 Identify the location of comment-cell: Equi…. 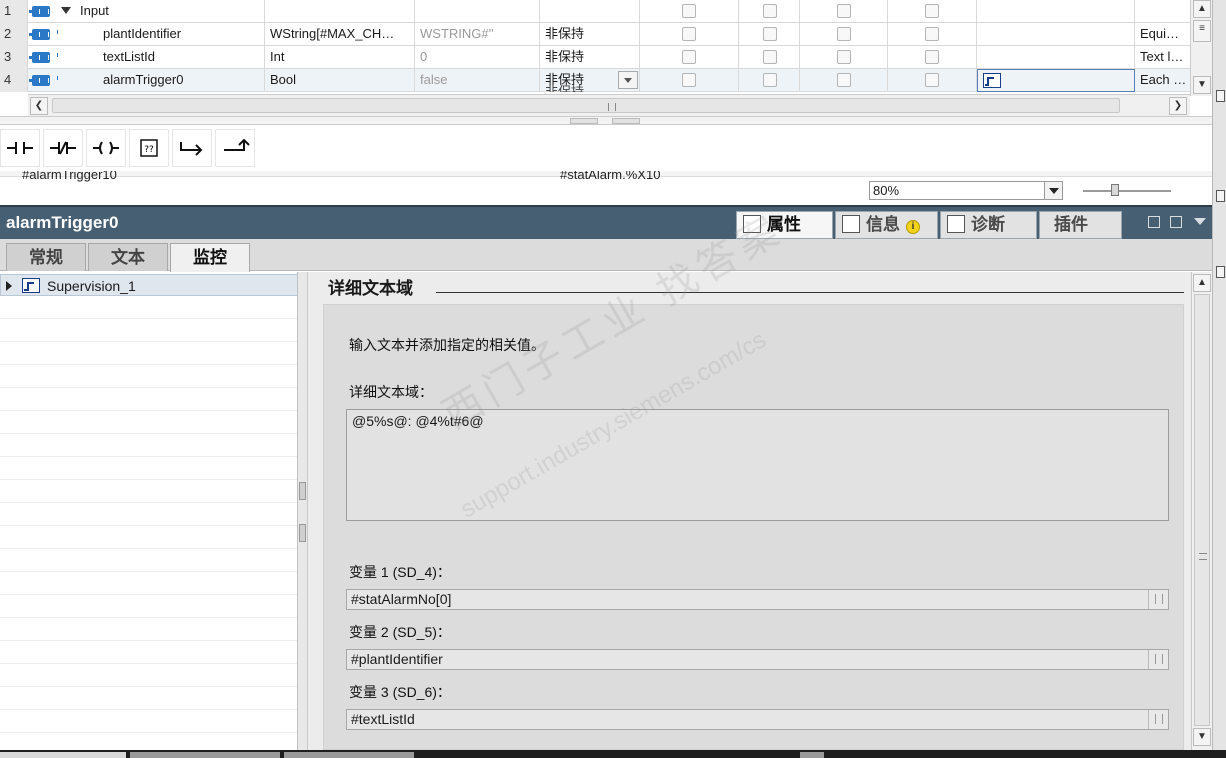
(1162, 34).